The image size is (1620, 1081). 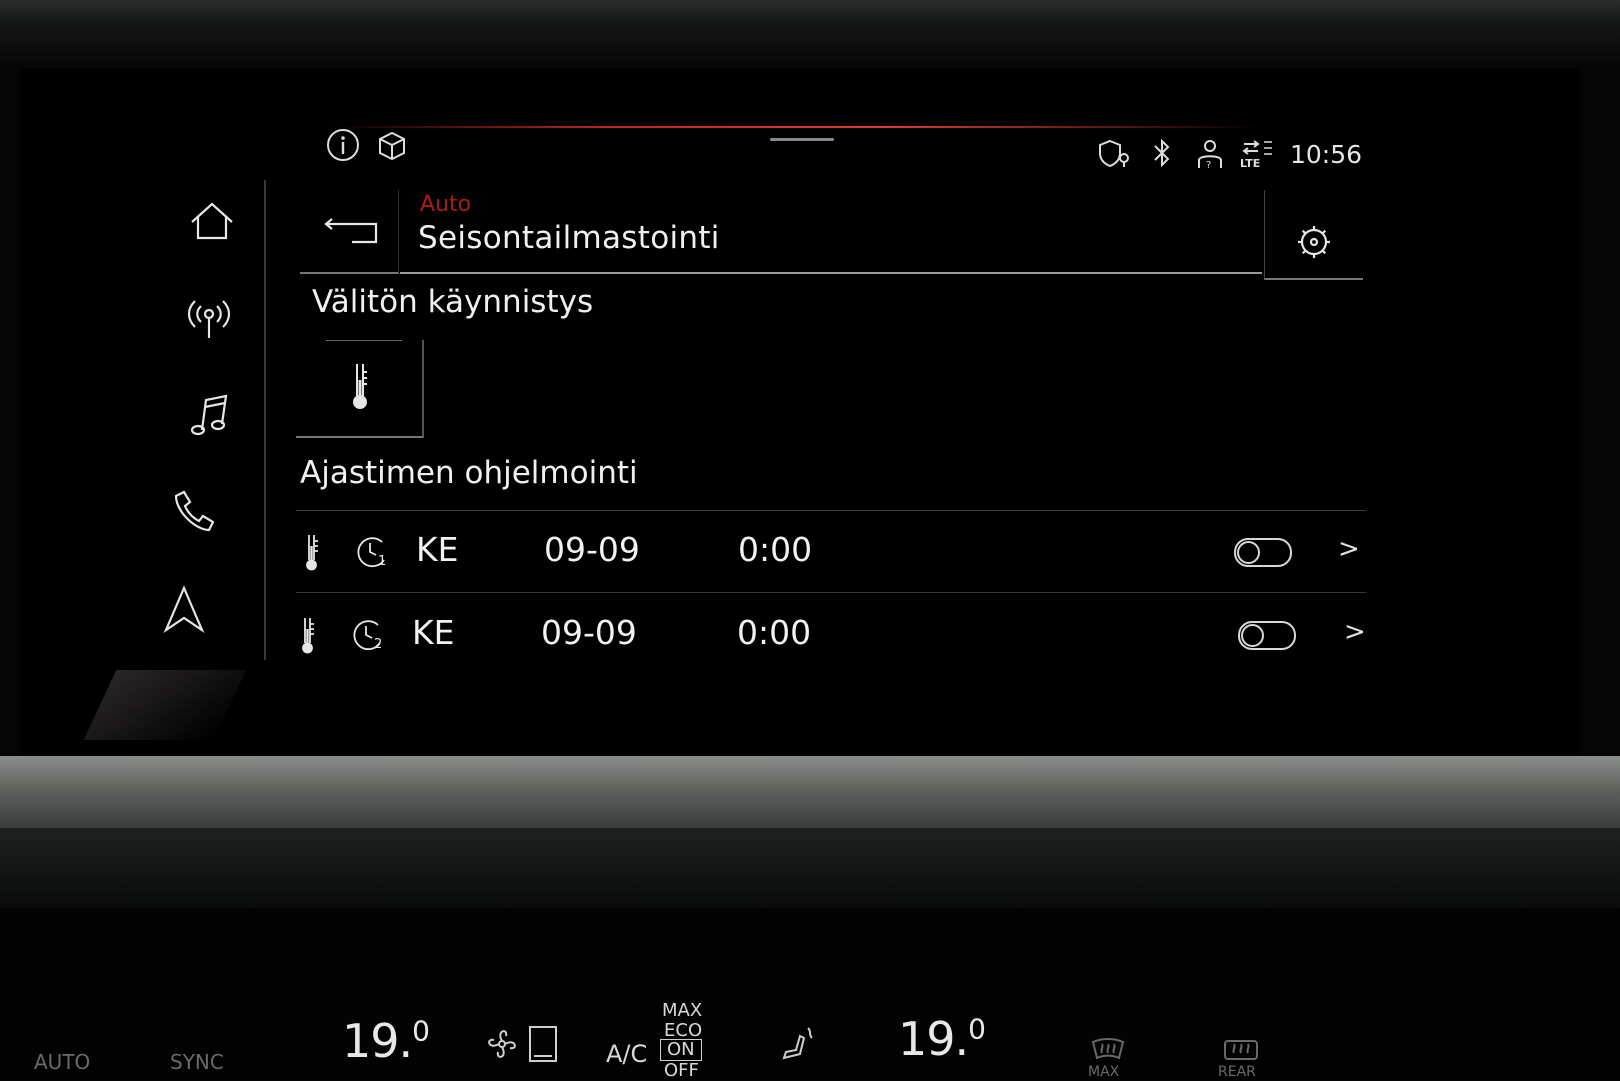 What do you see at coordinates (1241, 1050) in the screenshot?
I see `rear-defrost-icon` at bounding box center [1241, 1050].